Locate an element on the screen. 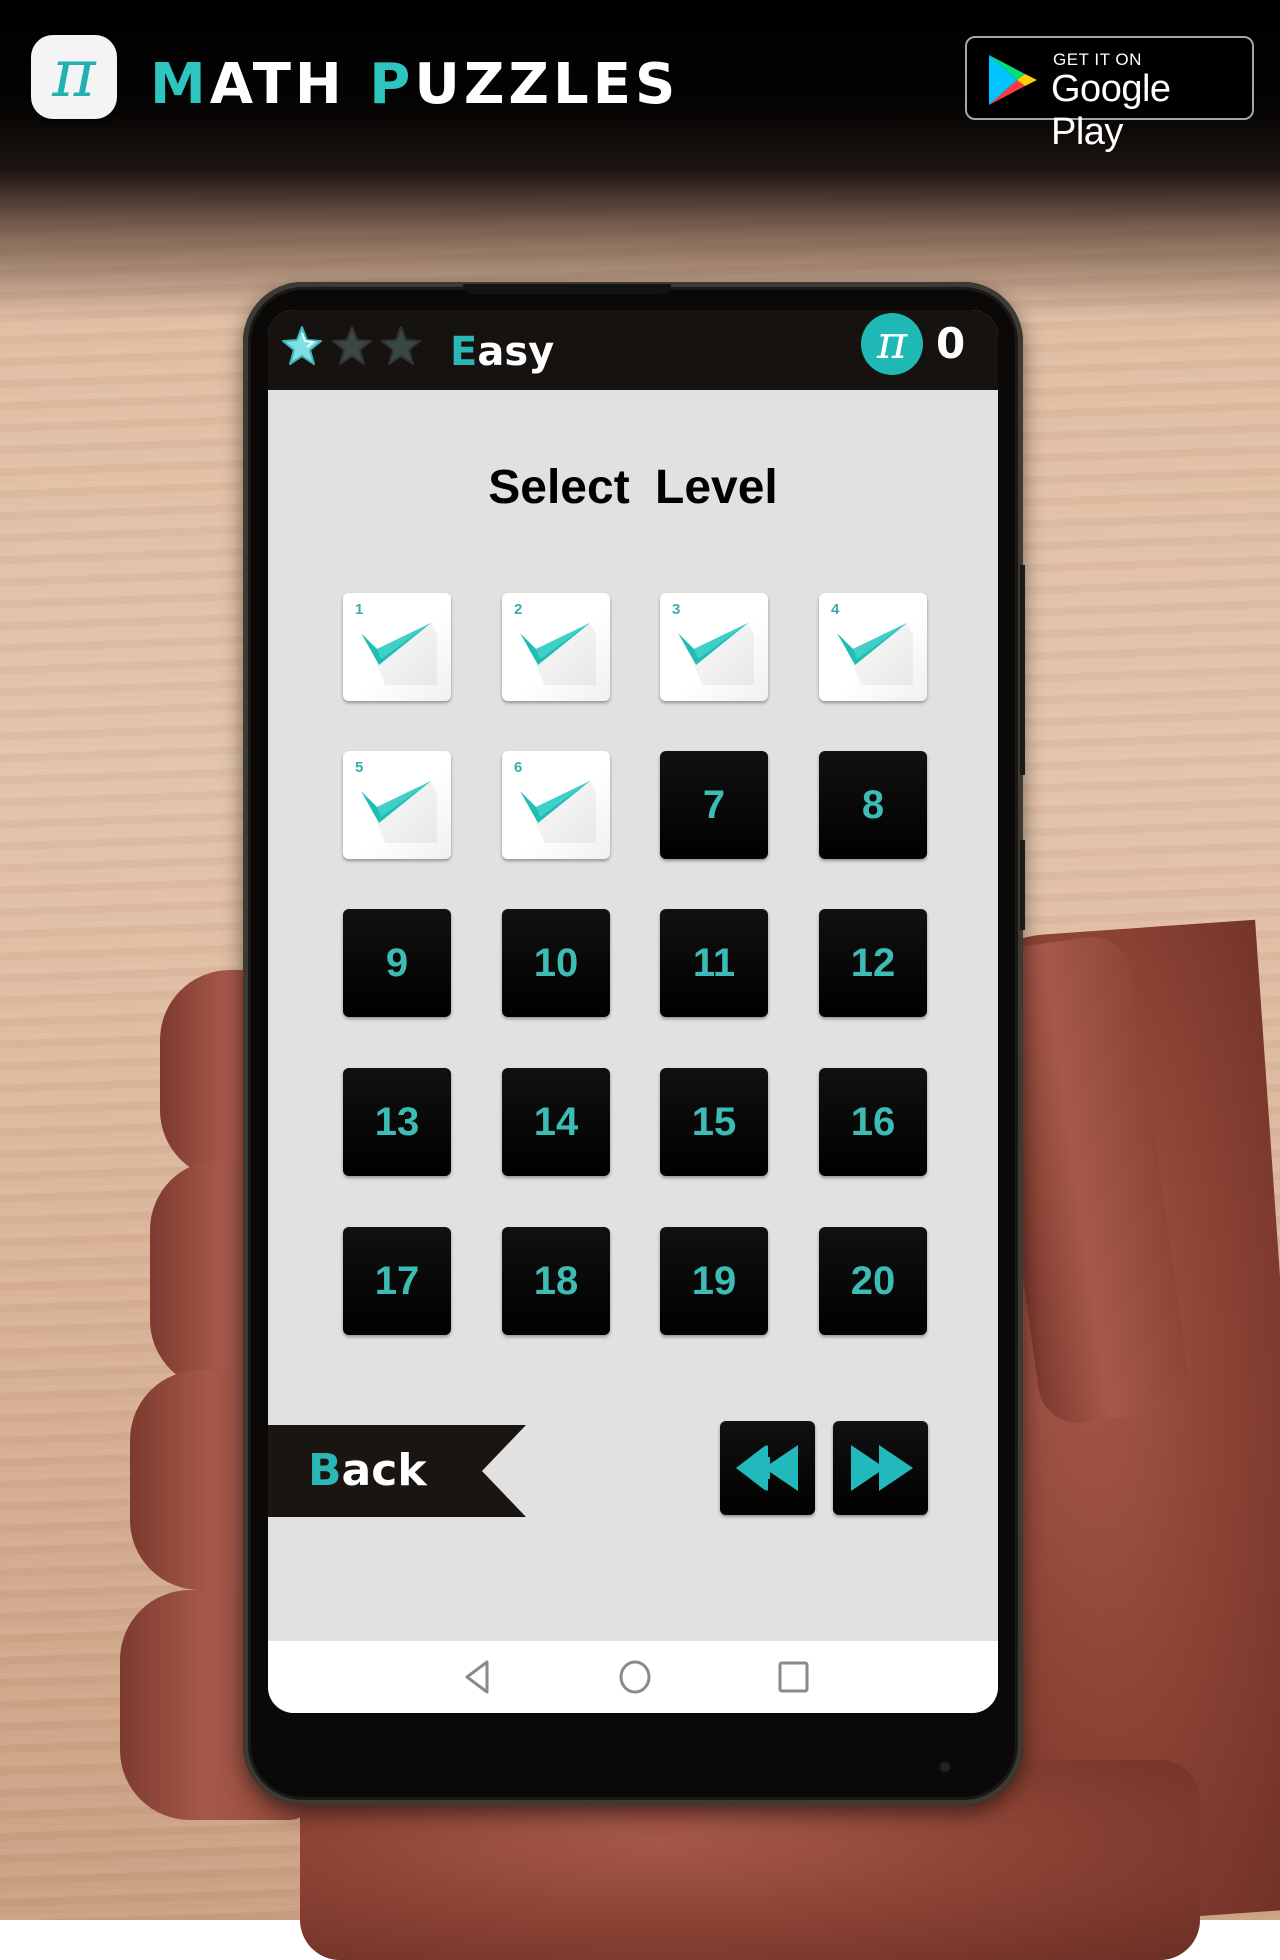  level-tile-locked: 8 is located at coordinates (873, 805).